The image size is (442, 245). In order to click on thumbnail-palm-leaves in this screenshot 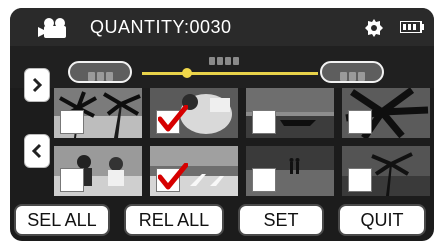, I will do `click(386, 113)`.